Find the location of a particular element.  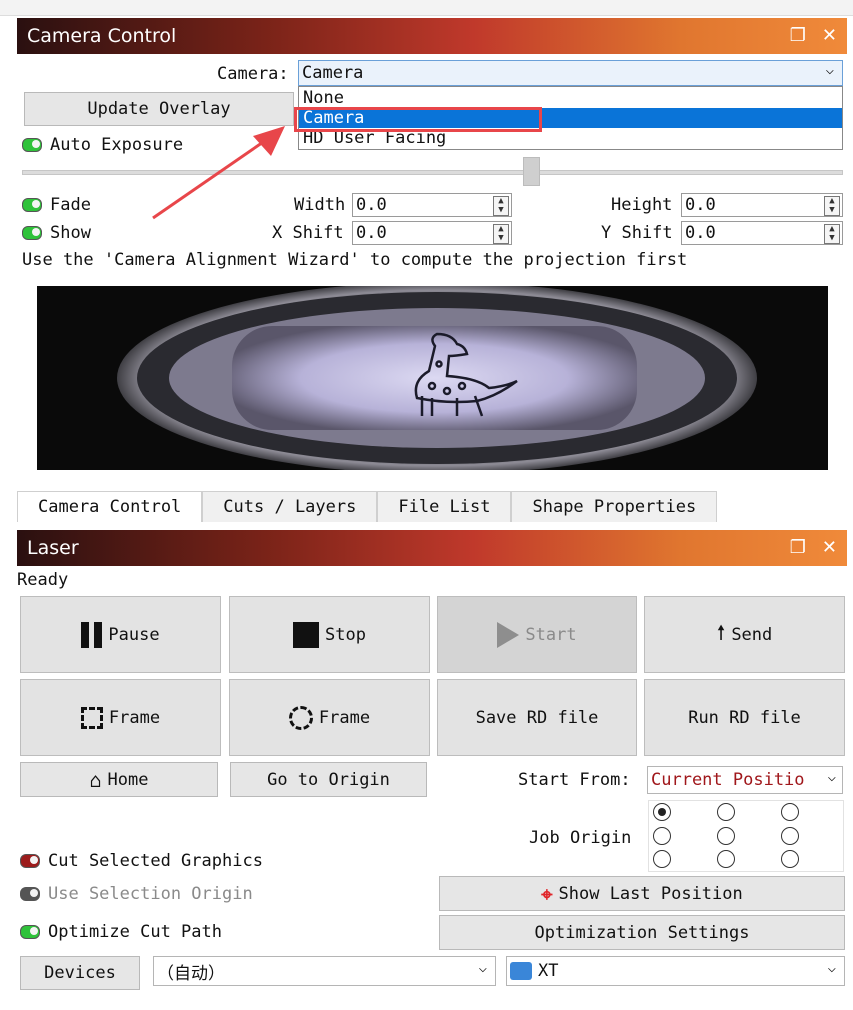

camera-panel-title-text: Camera Control is located at coordinates (102, 36).